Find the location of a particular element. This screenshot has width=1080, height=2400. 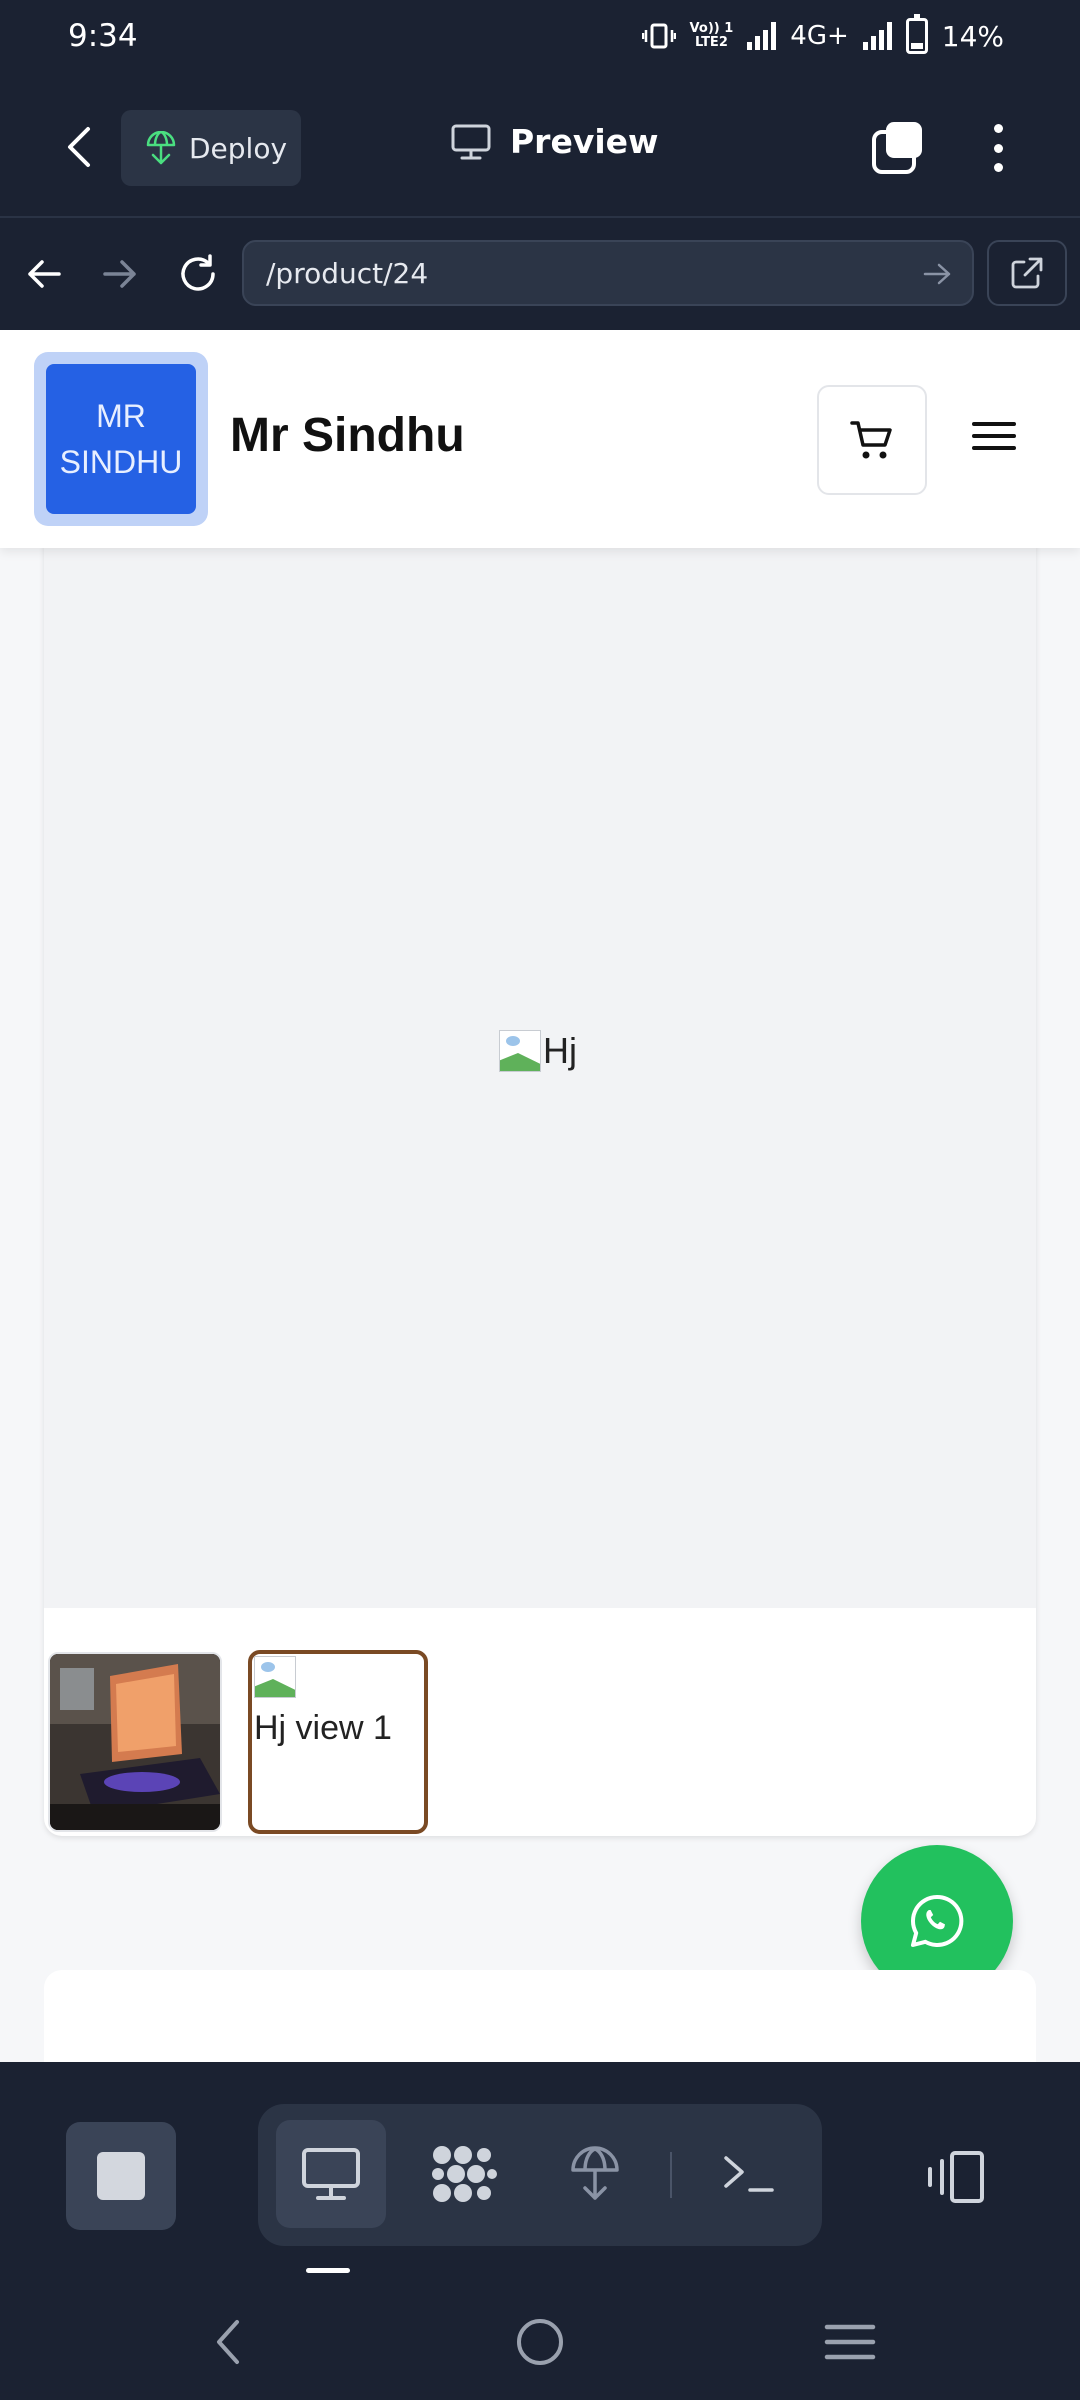

nav-back-icon is located at coordinates (228, 2342).